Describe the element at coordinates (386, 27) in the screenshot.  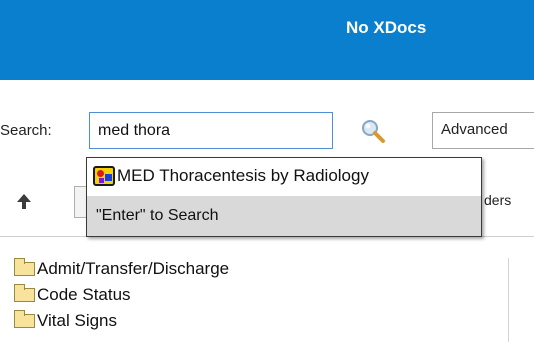
I see `banner-title: No XDocs` at that location.